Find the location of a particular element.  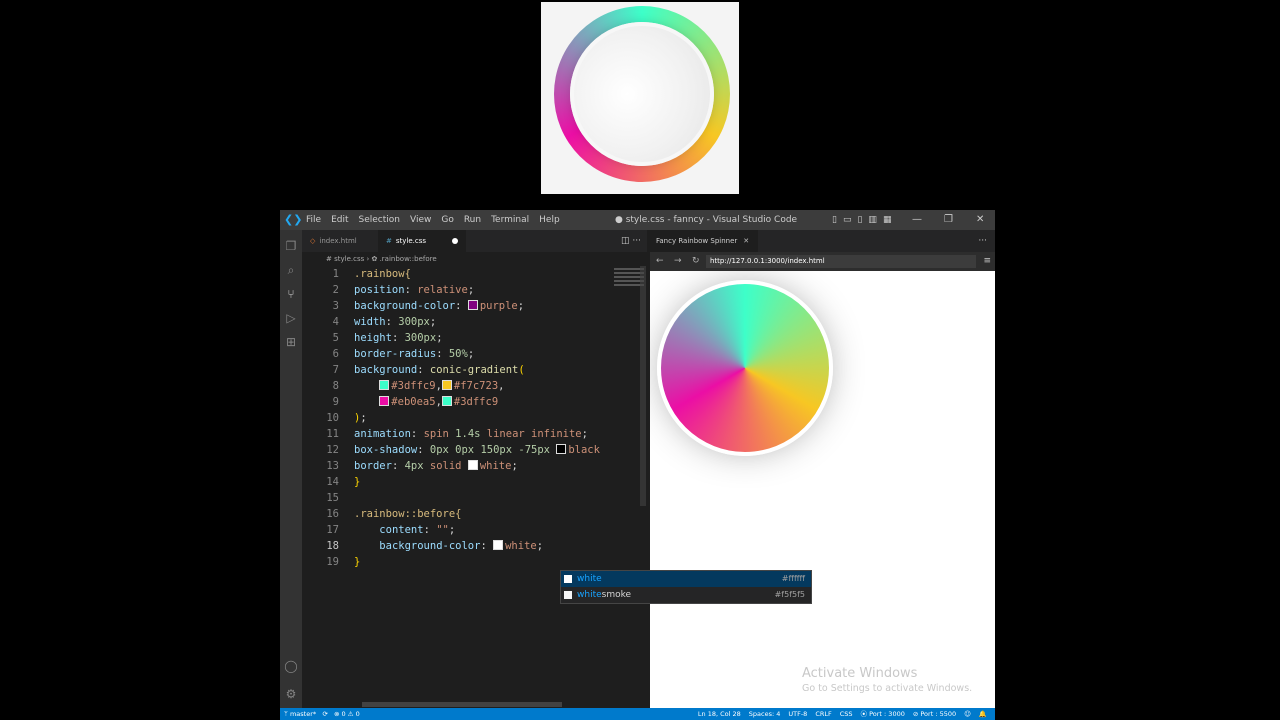

menu-run: Run is located at coordinates (472, 220).